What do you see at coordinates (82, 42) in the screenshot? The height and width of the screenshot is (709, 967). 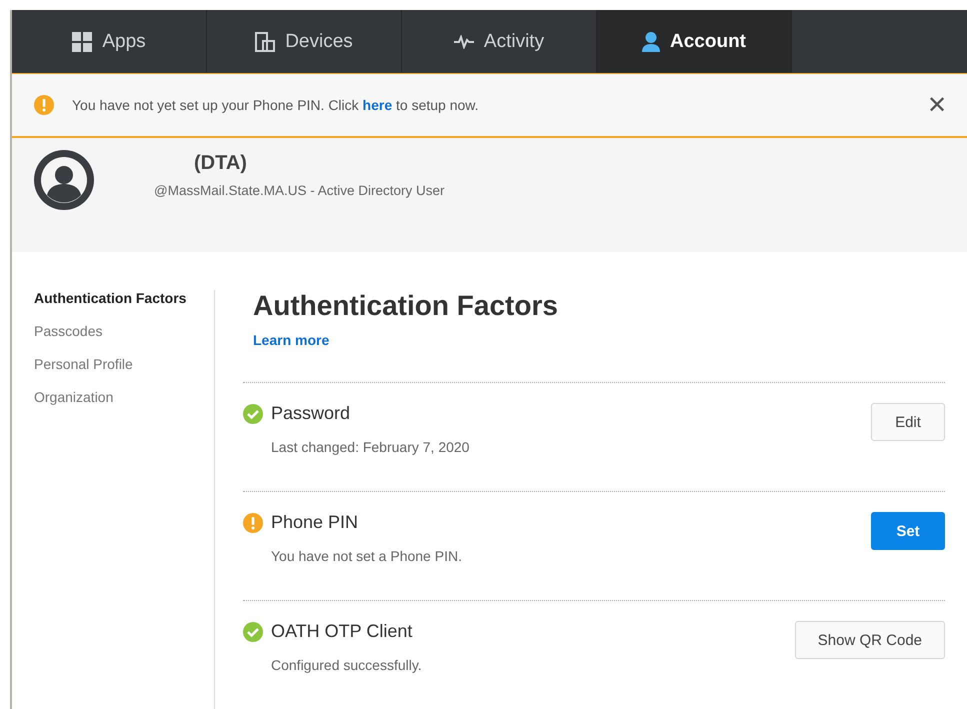 I see `grid-icon` at bounding box center [82, 42].